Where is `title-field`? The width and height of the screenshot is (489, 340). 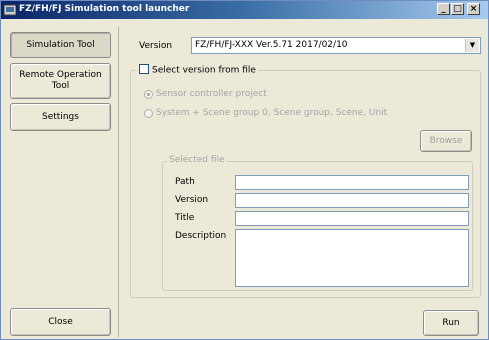 title-field is located at coordinates (352, 218).